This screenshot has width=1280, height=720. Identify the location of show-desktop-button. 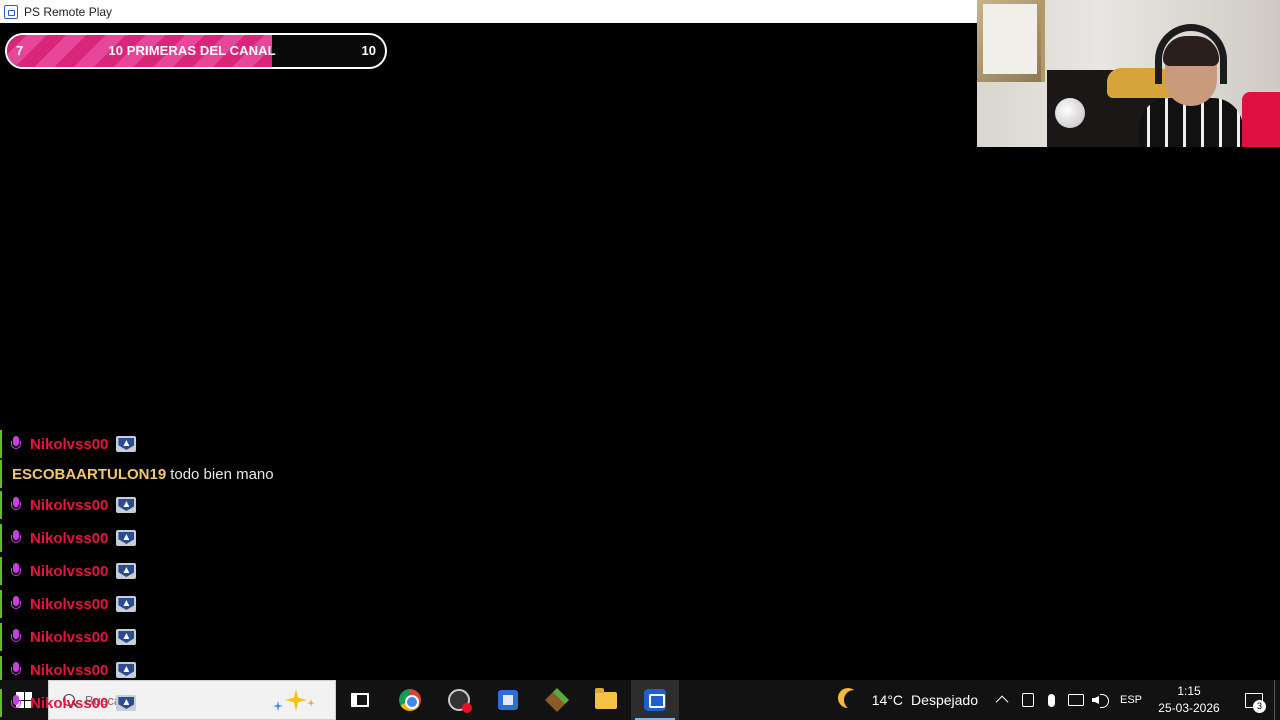
(1277, 700).